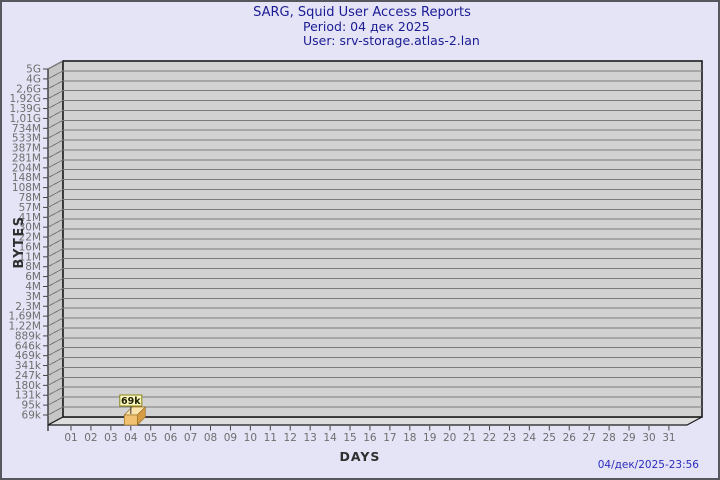 This screenshot has width=720, height=480. What do you see at coordinates (250, 438) in the screenshot?
I see `x-tick-label: 10` at bounding box center [250, 438].